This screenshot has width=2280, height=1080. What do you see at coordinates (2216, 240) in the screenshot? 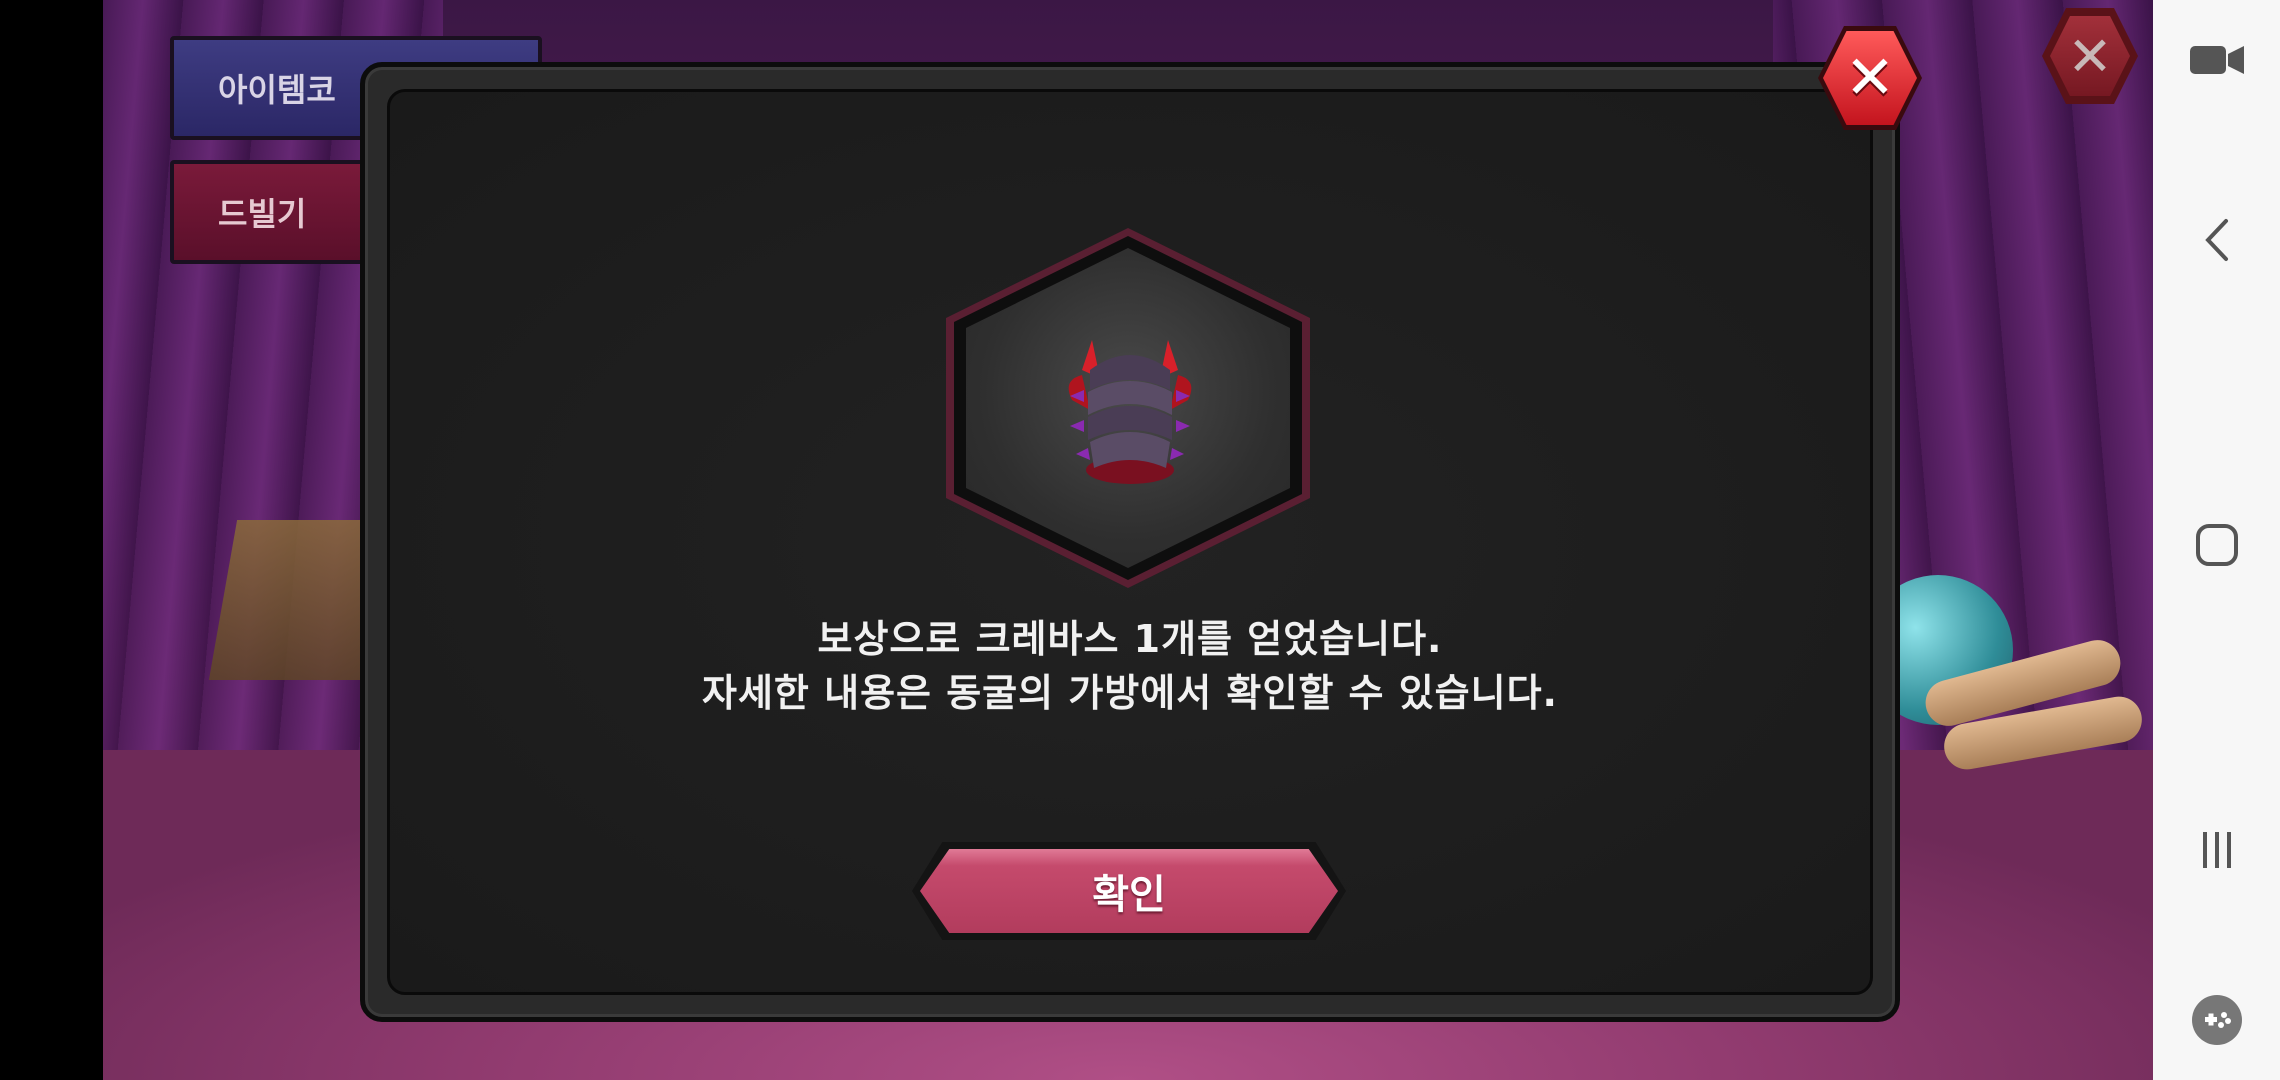
I see `back-icon` at bounding box center [2216, 240].